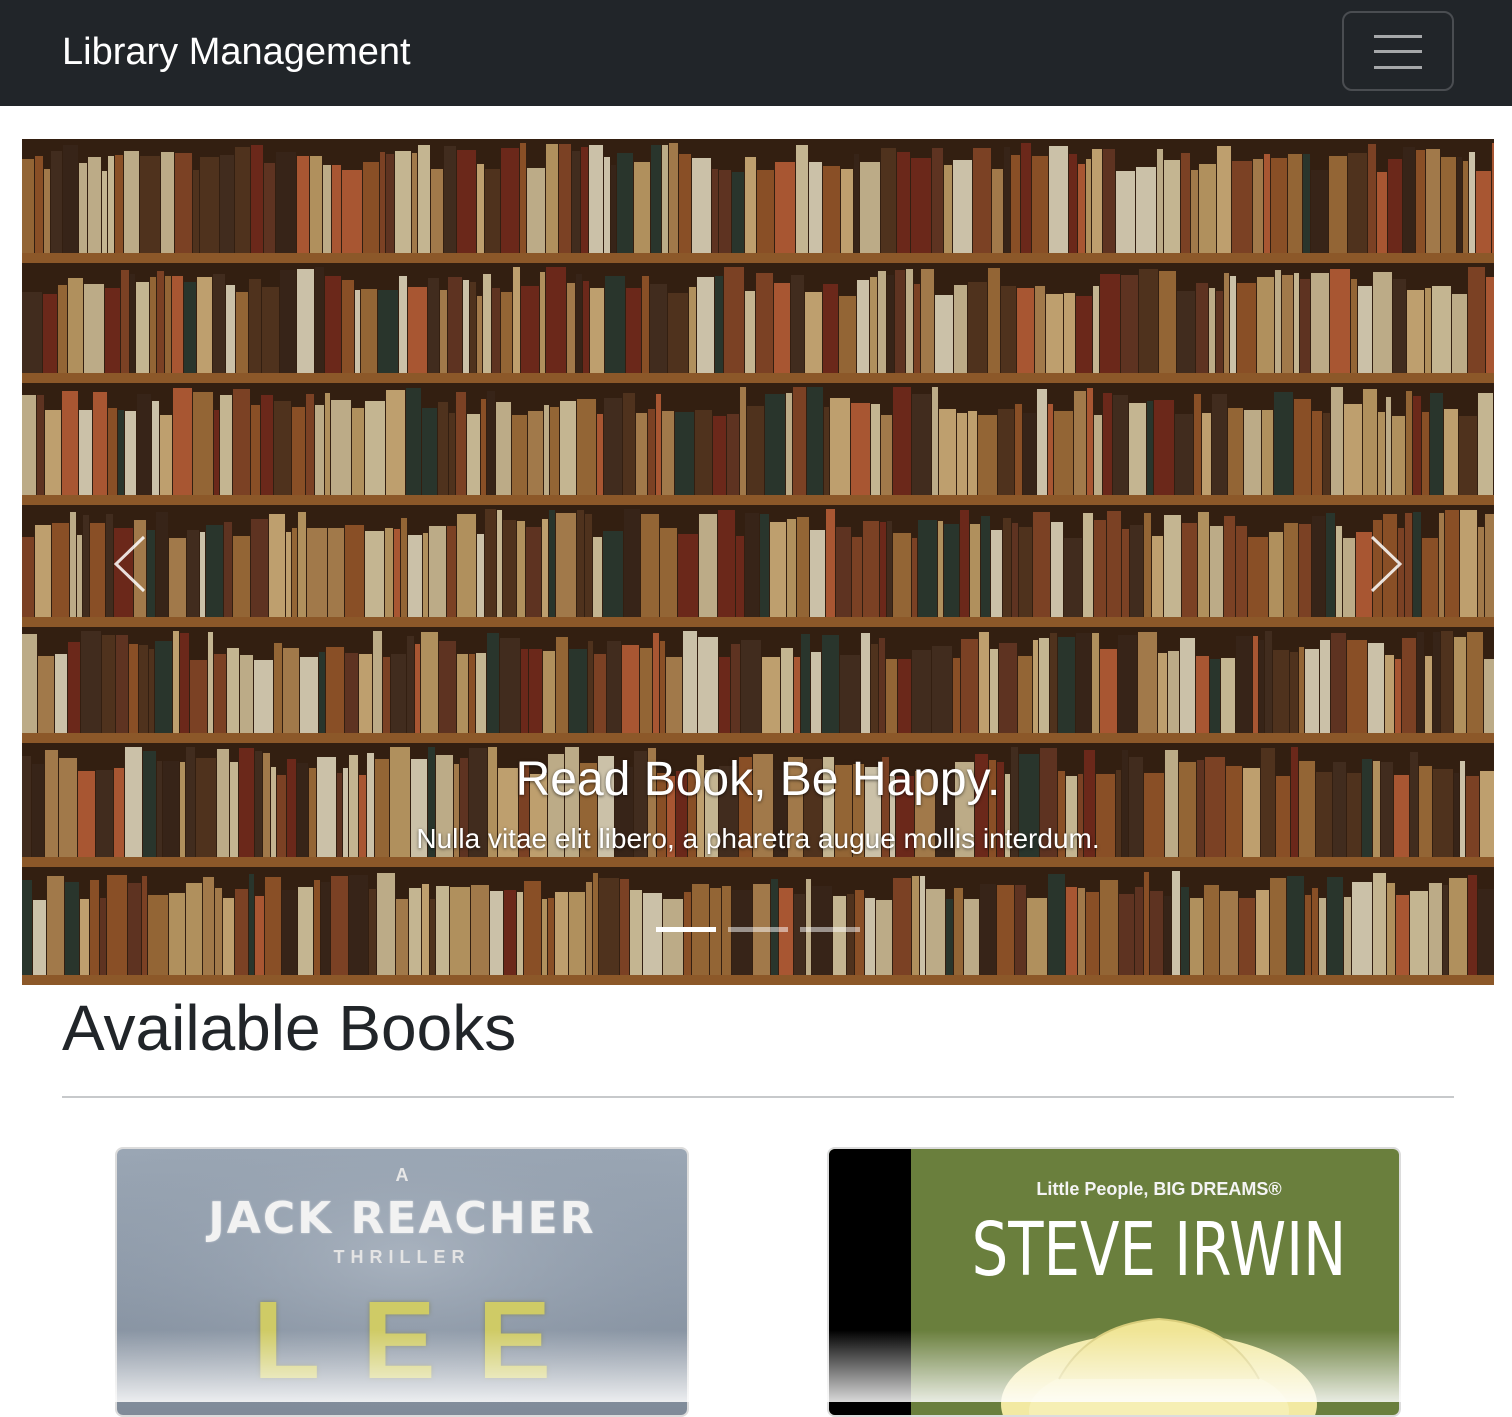 The height and width of the screenshot is (1417, 1512). What do you see at coordinates (758, 1097) in the screenshot?
I see `section-divider` at bounding box center [758, 1097].